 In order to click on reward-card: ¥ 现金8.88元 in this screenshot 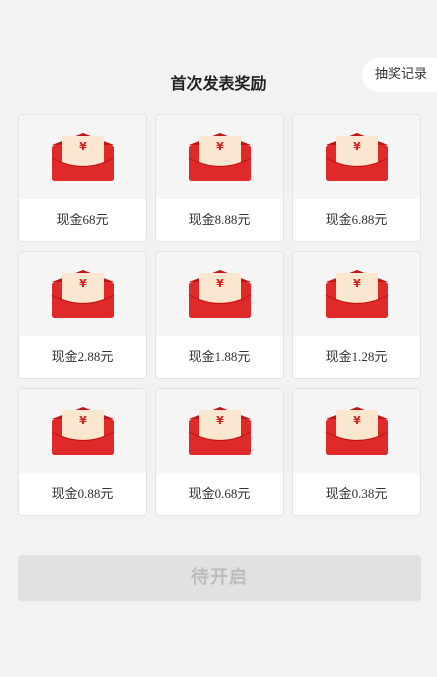, I will do `click(219, 178)`.